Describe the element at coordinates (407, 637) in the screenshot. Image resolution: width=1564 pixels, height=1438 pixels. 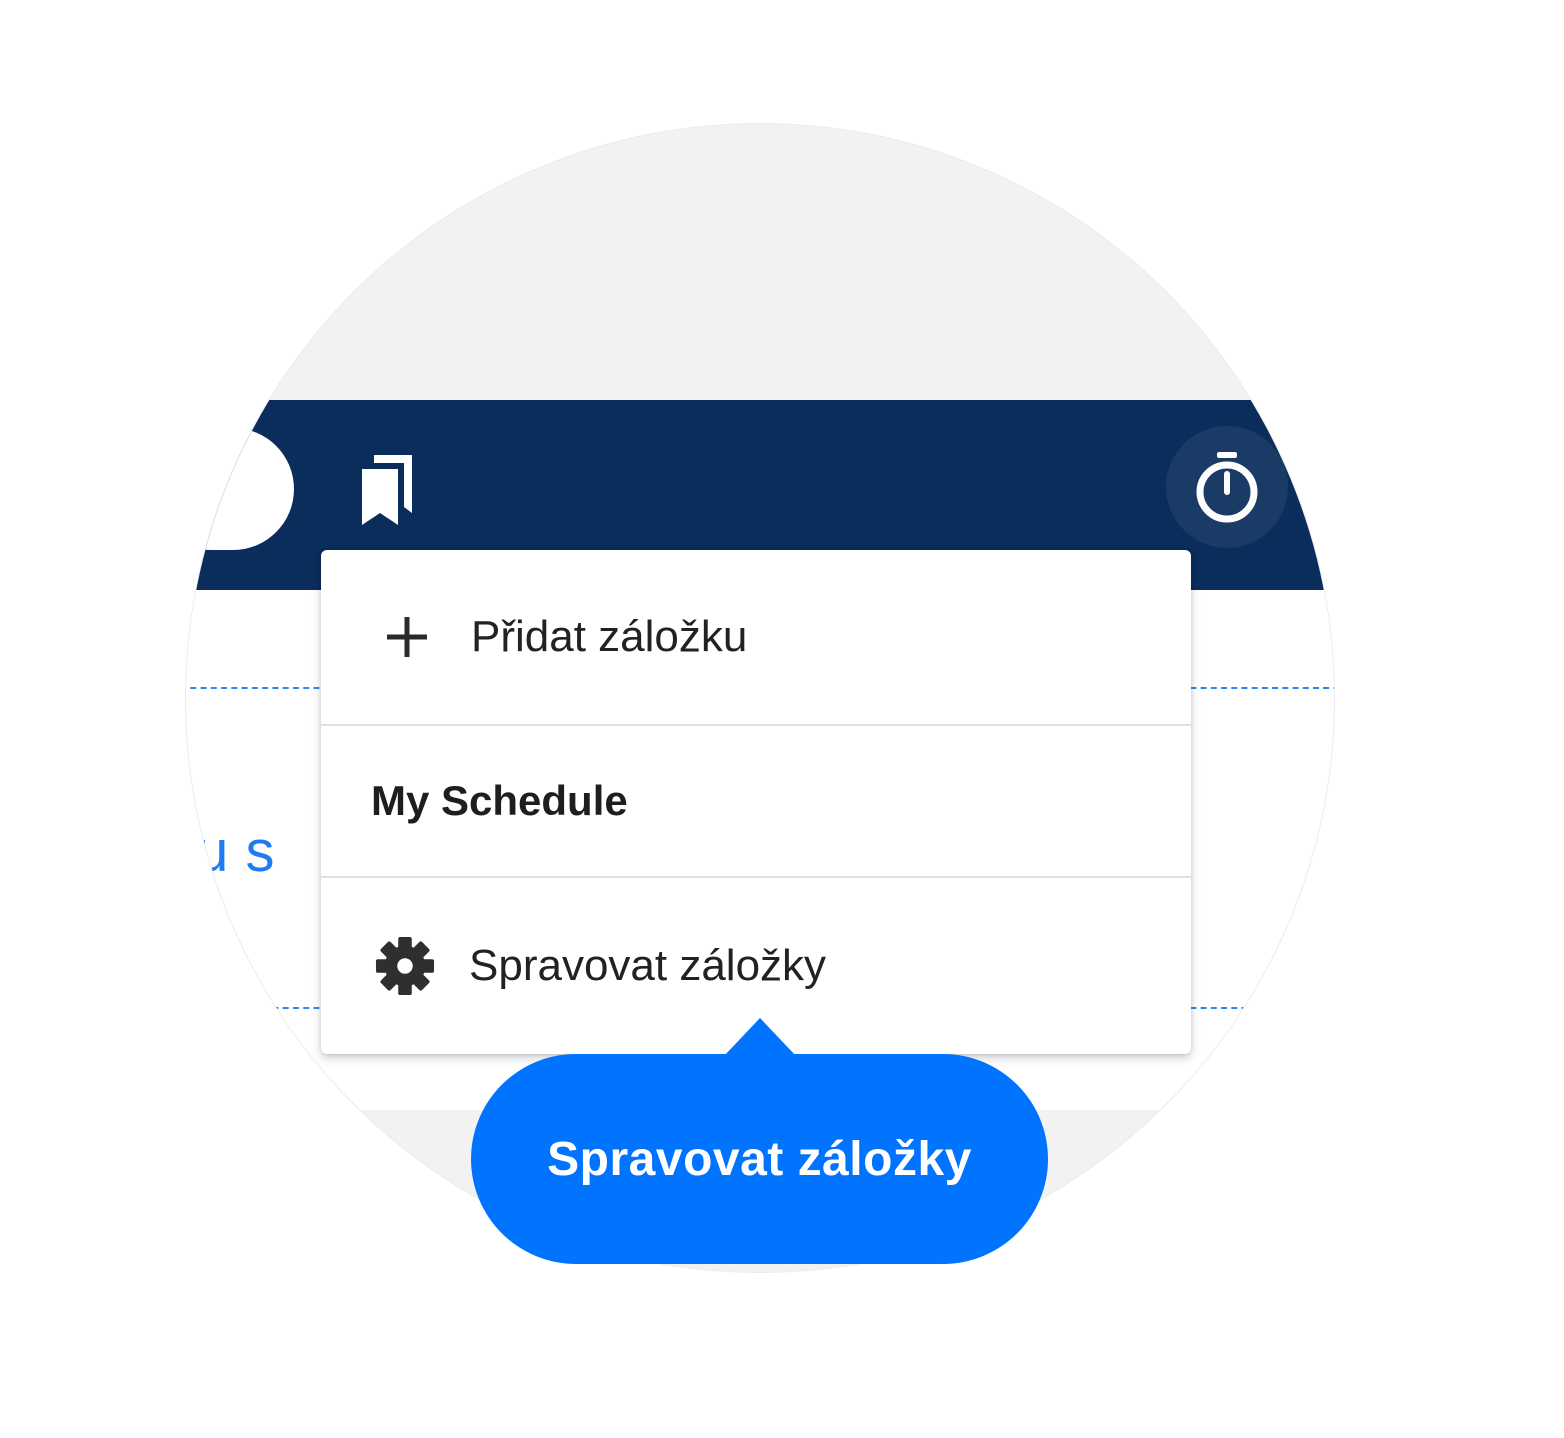
I see `plus-icon` at that location.